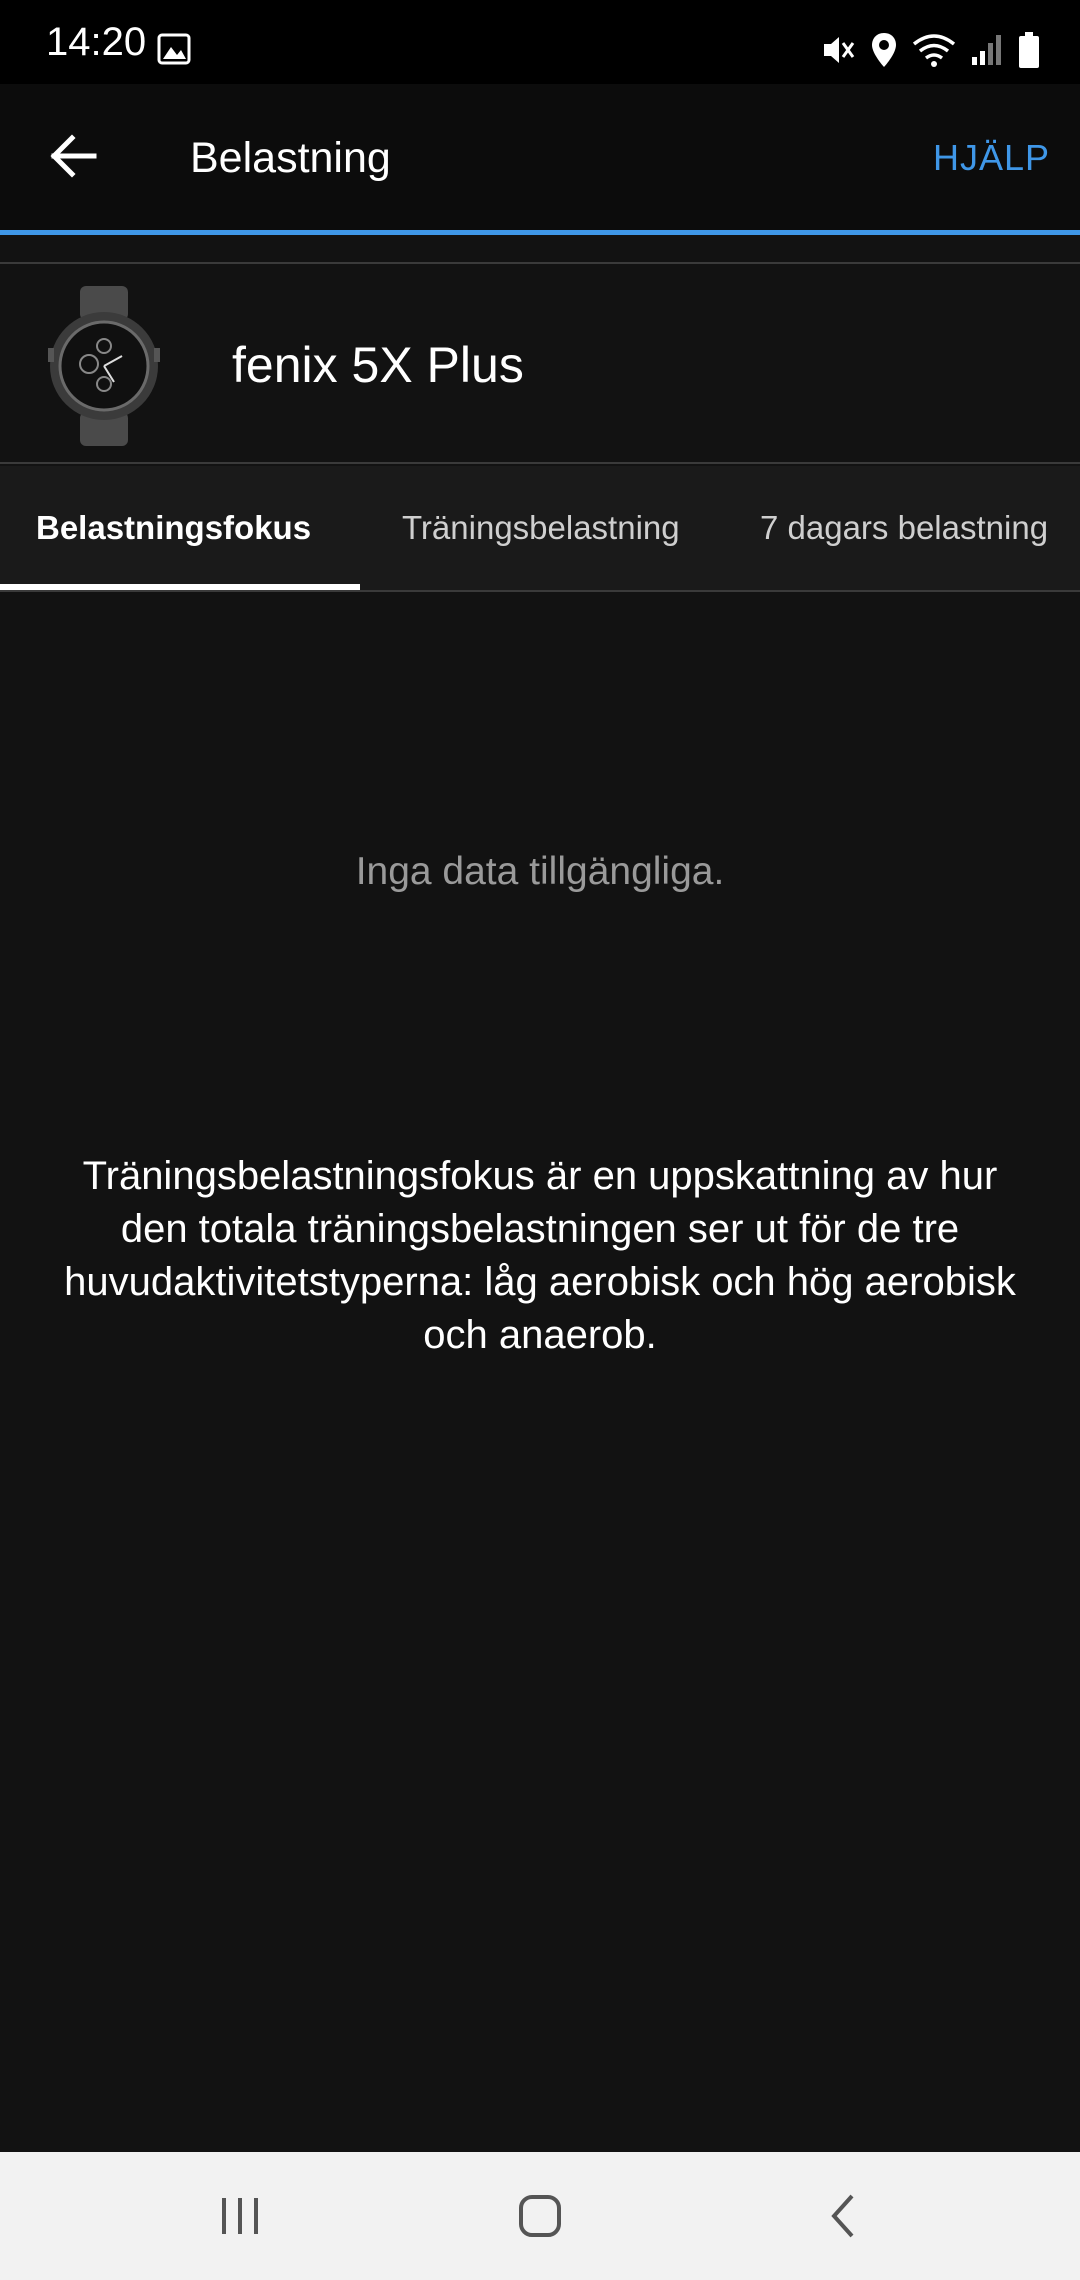  Describe the element at coordinates (96, 42) in the screenshot. I see `status-time: 14:20` at that location.